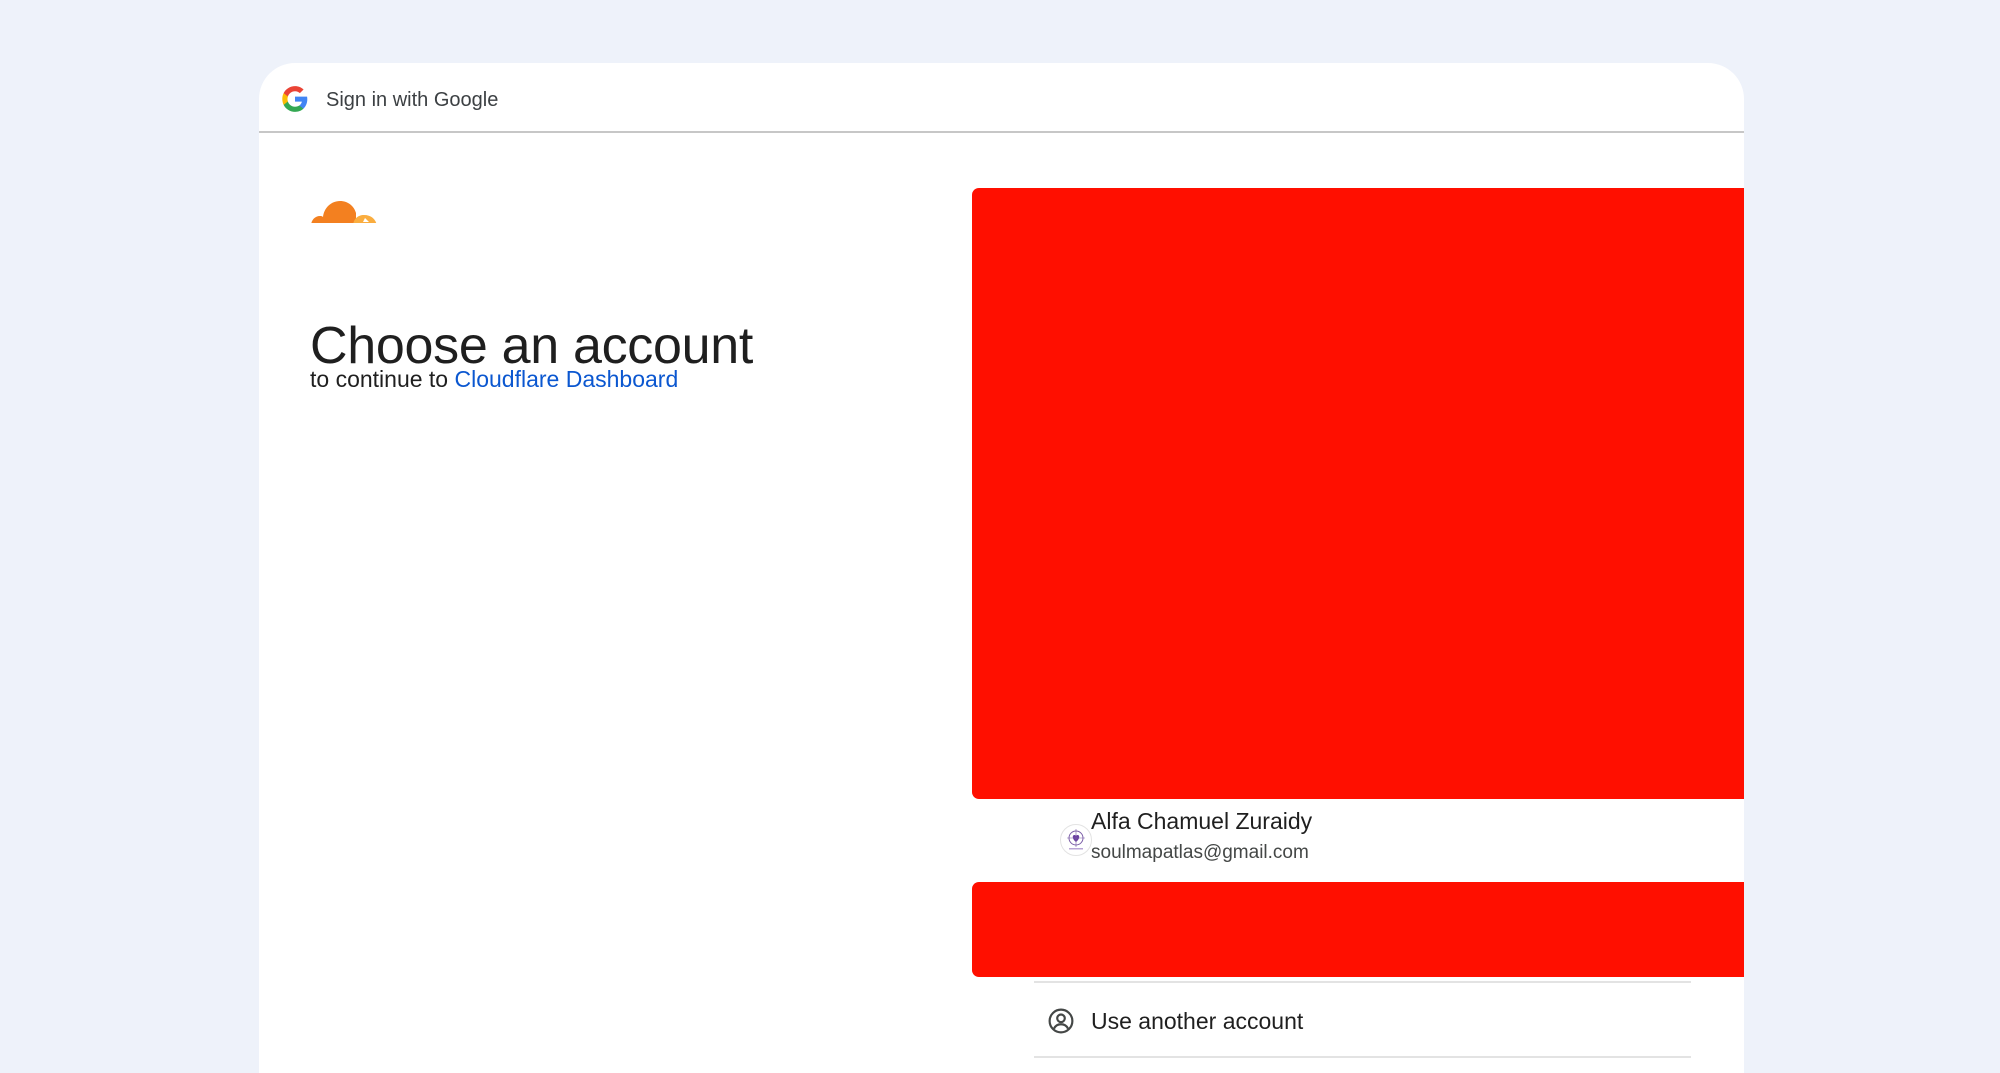 The width and height of the screenshot is (2000, 1073). I want to click on use-another-account-button: Use another account, so click(1362, 1019).